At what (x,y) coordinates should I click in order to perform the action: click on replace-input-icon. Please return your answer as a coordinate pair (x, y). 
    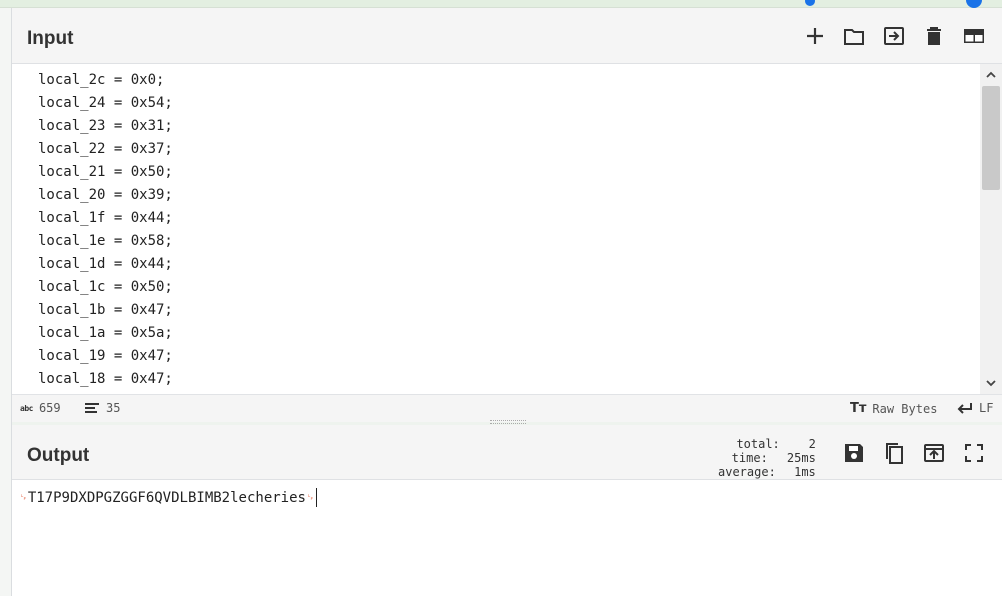
    Looking at the image, I should click on (934, 453).